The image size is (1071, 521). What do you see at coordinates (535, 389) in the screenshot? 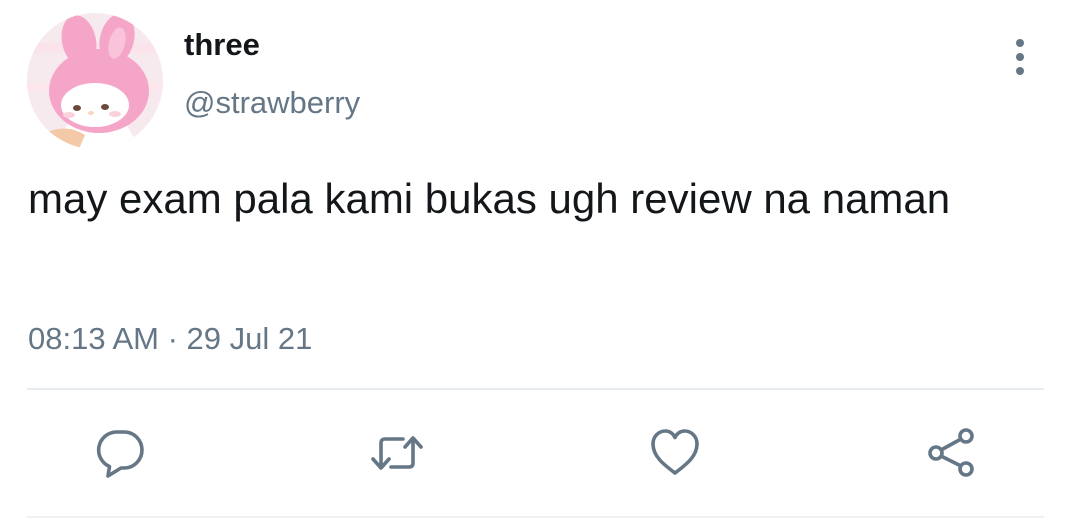
I see `divider` at bounding box center [535, 389].